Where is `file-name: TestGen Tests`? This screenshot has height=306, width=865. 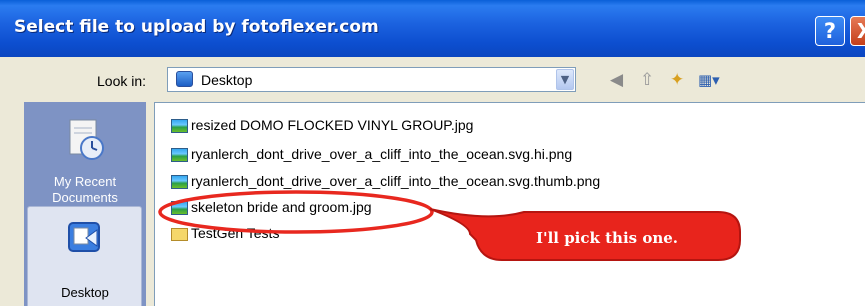
file-name: TestGen Tests is located at coordinates (235, 233).